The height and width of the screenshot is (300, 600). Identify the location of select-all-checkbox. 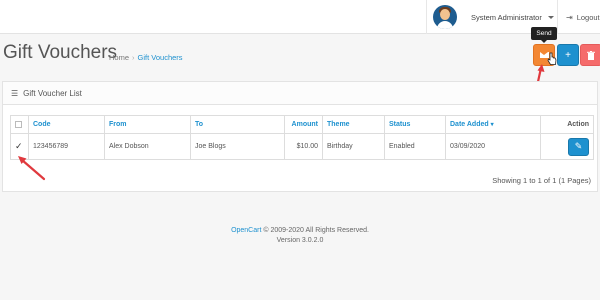
(18, 124).